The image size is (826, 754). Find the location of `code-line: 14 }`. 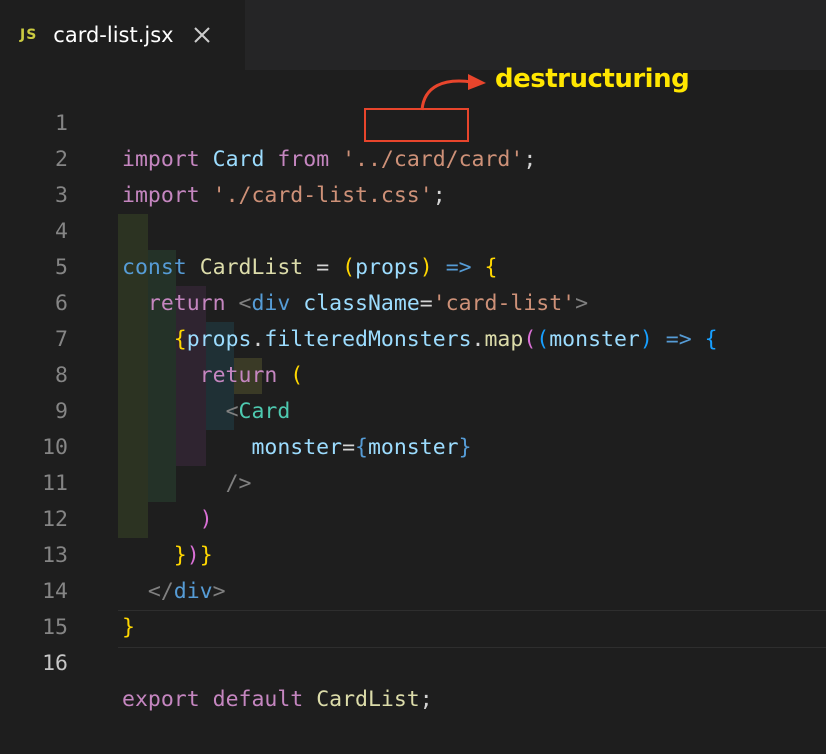

code-line: 14 } is located at coordinates (413, 589).